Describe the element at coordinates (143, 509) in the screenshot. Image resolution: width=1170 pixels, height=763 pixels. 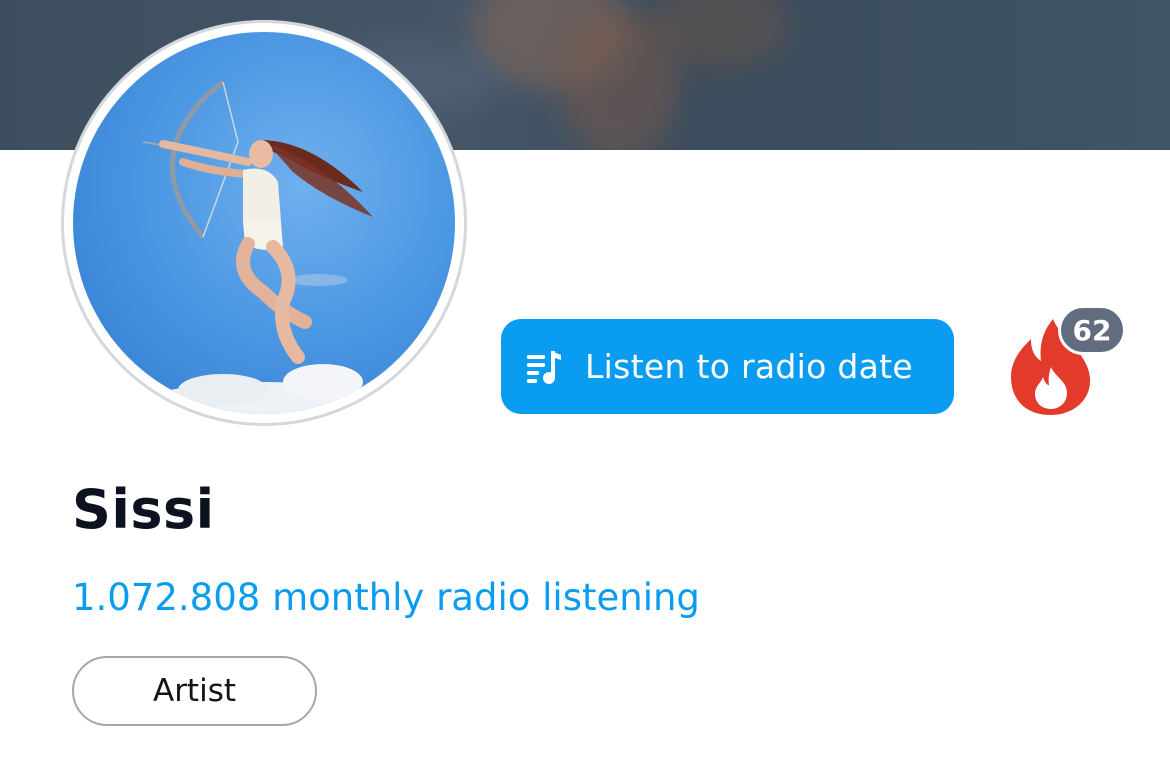
I see `artist-name: Sissi` at that location.